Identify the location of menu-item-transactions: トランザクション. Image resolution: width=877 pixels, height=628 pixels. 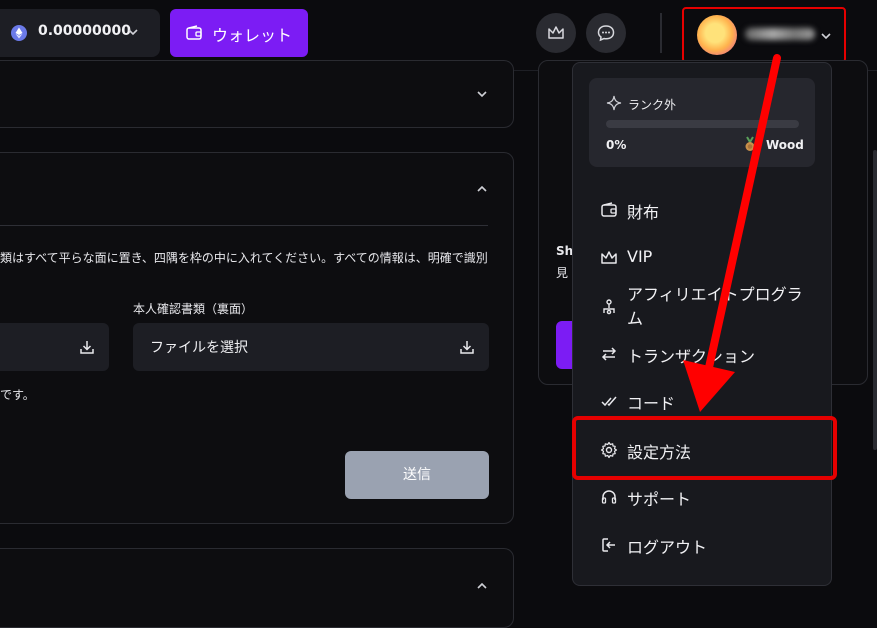
(705, 354).